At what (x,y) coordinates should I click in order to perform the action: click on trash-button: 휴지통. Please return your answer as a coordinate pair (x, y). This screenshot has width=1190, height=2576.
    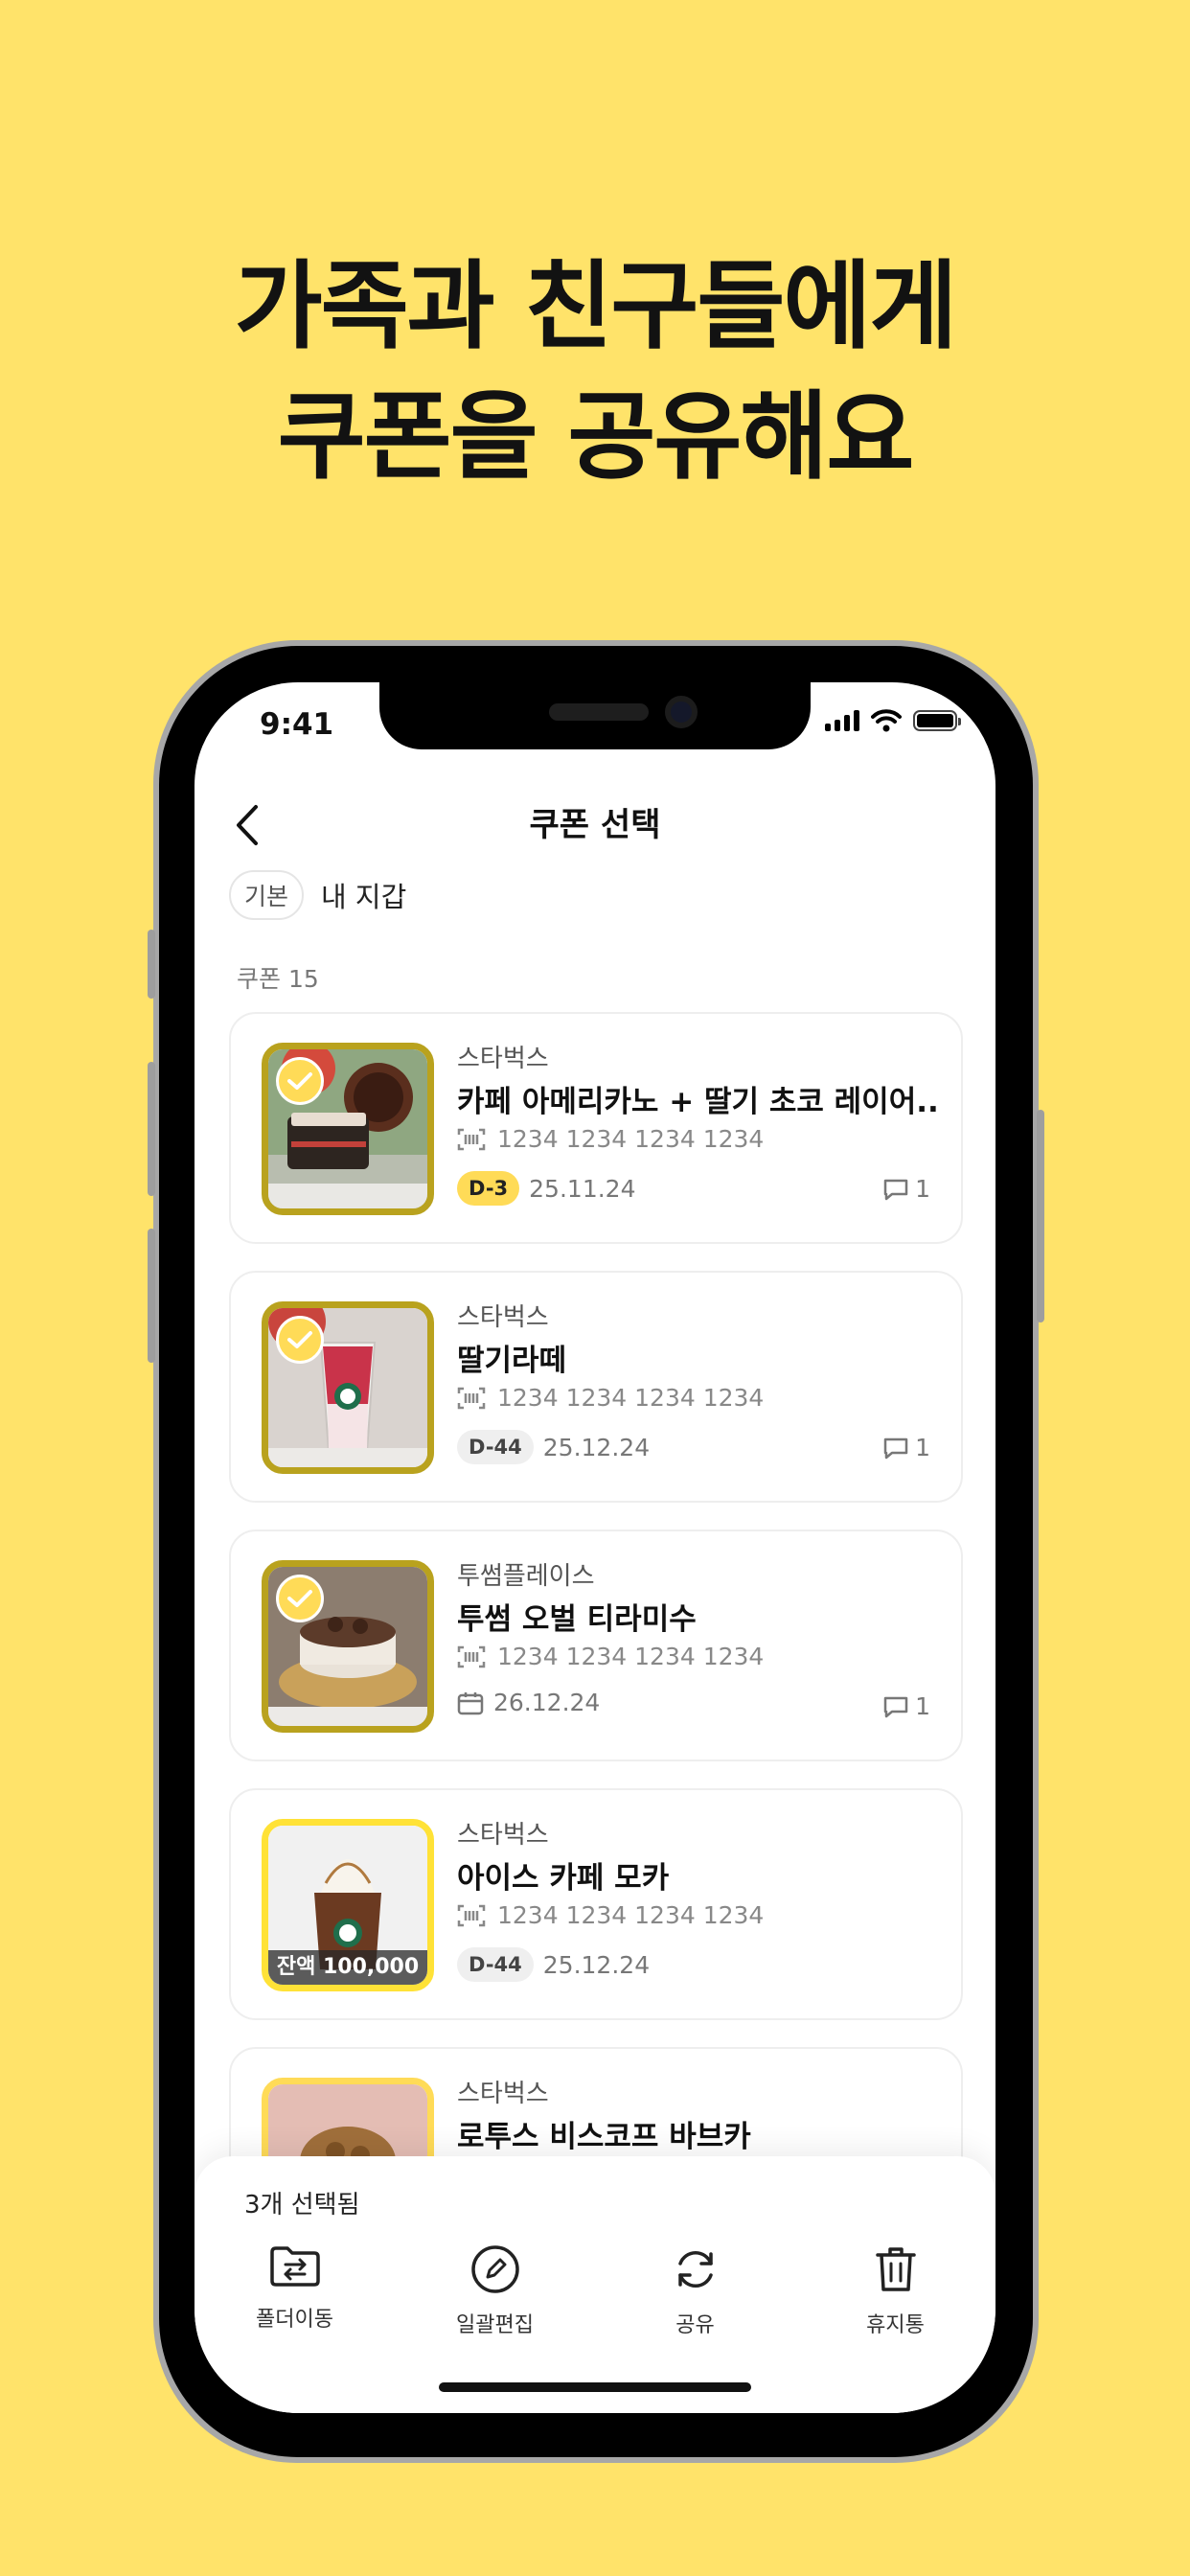
    Looking at the image, I should click on (895, 2291).